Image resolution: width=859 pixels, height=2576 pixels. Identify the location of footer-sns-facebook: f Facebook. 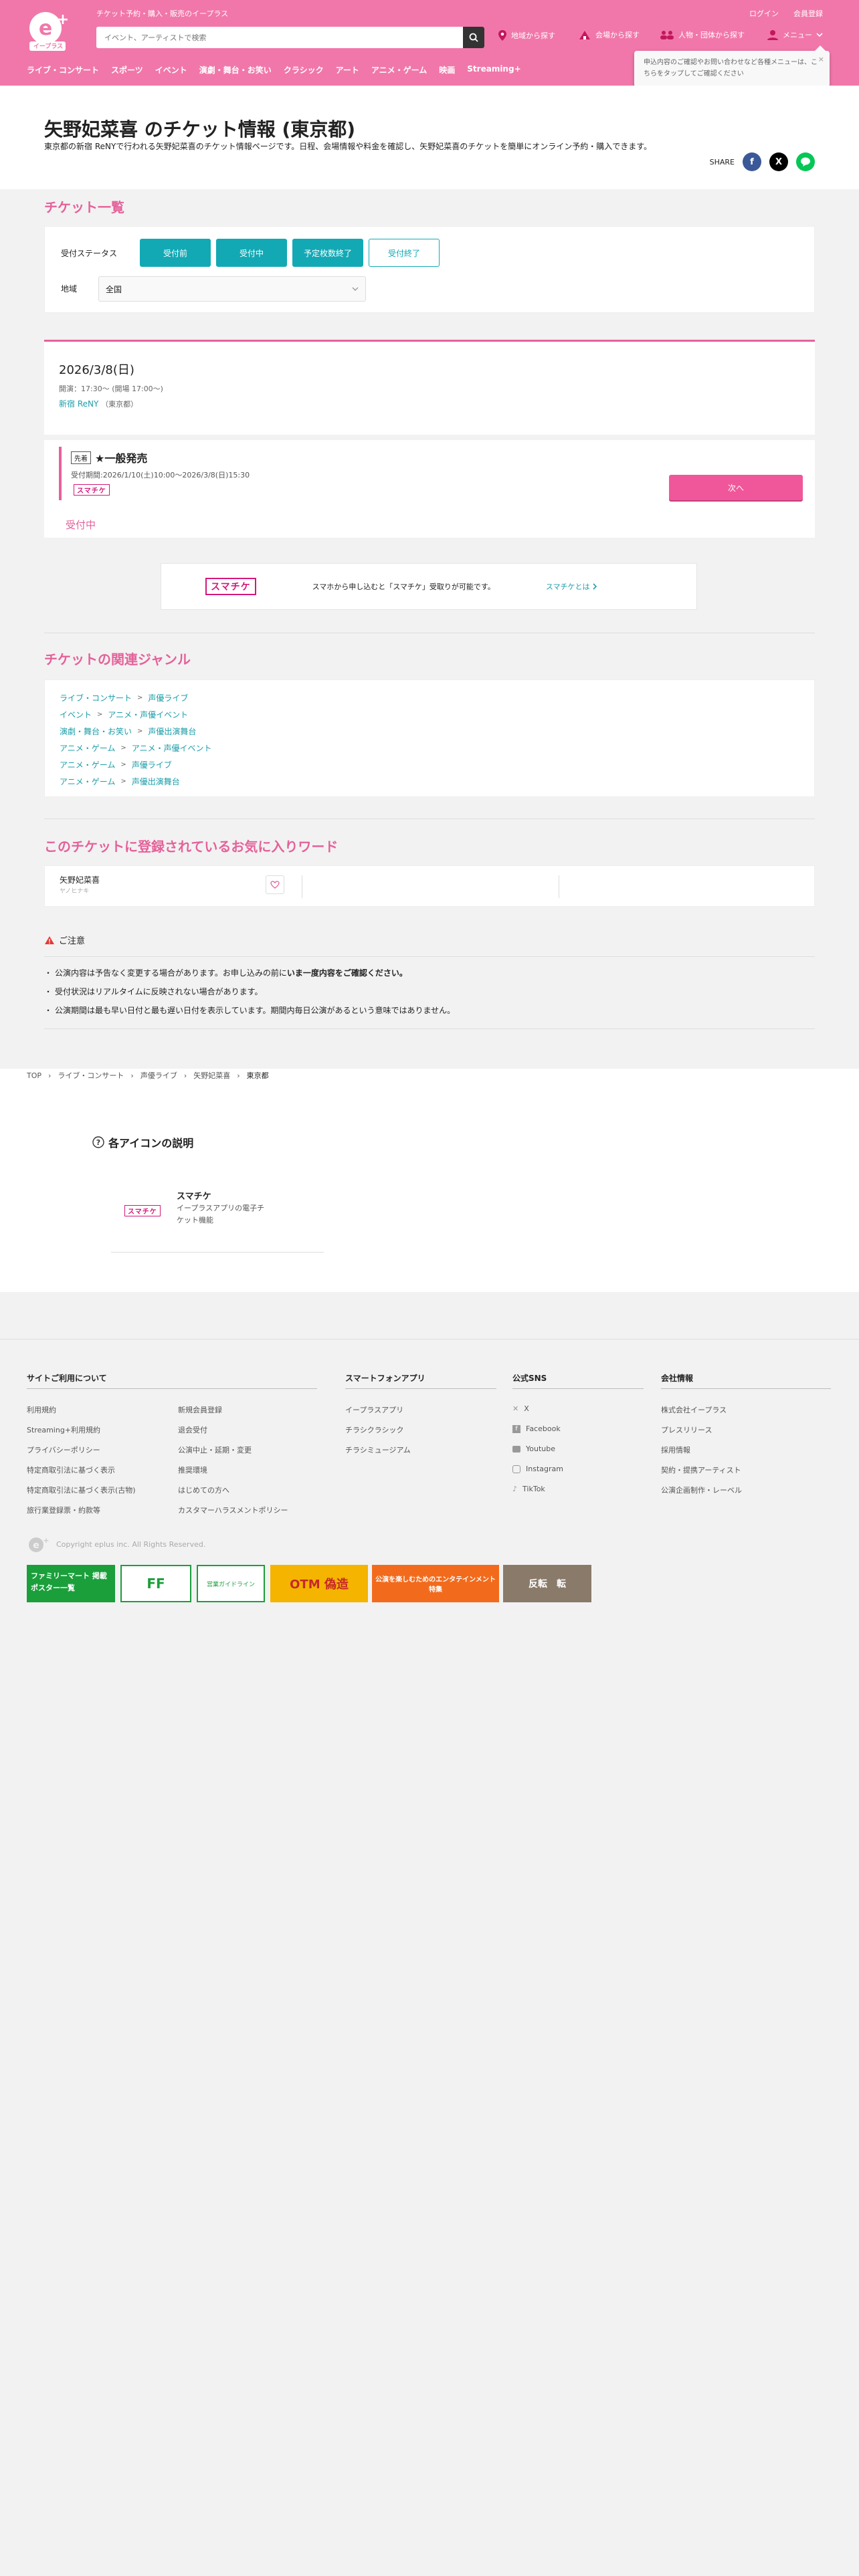
(536, 1429).